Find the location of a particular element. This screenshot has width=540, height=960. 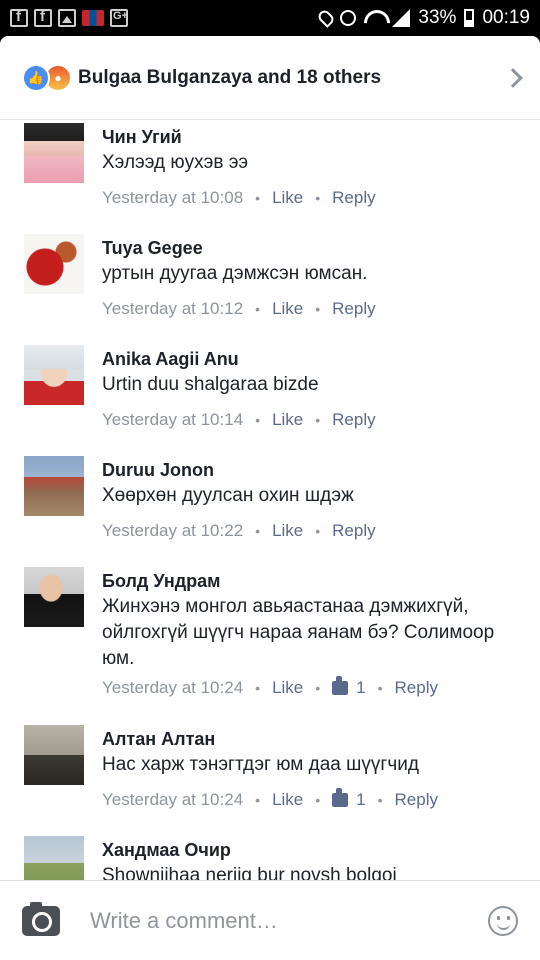

comment-meta: Yesterday at 10:14 • Like • Reply is located at coordinates (239, 420).